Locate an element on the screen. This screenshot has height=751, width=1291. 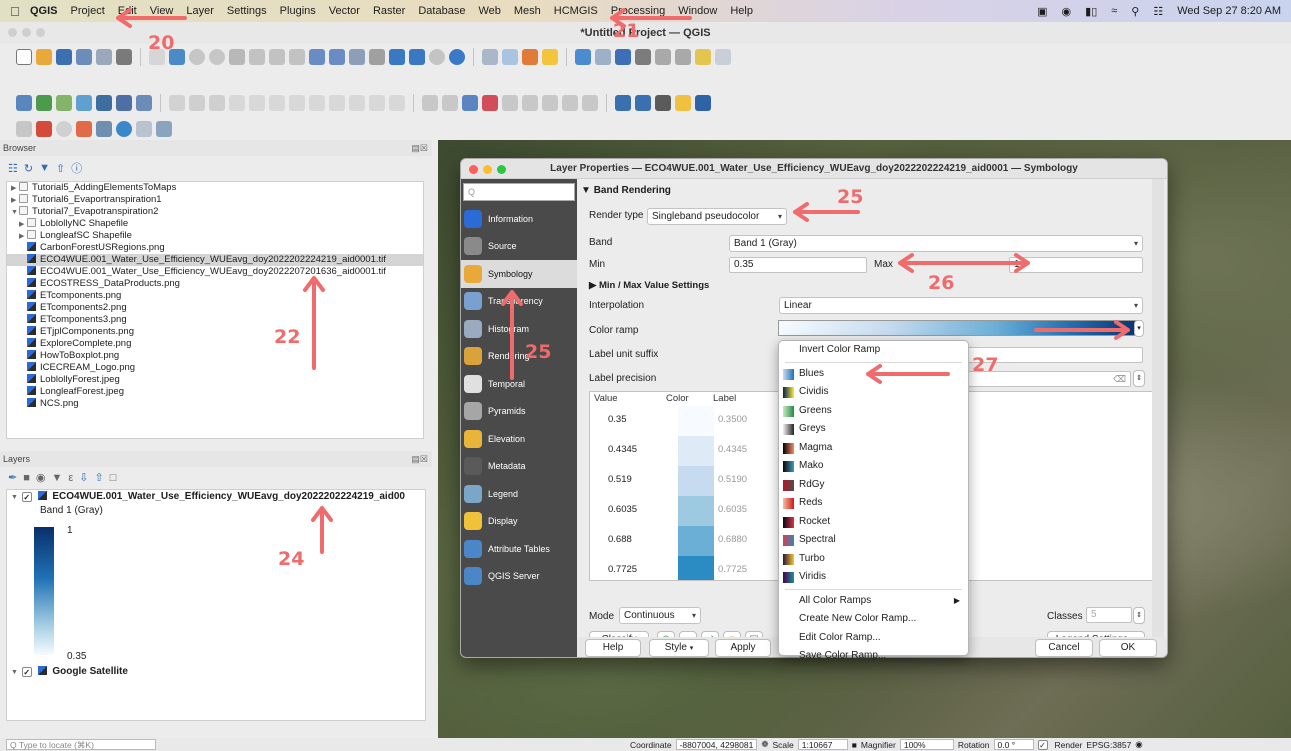
browser-item: ExploreComplete.png is located at coordinates (215, 344).